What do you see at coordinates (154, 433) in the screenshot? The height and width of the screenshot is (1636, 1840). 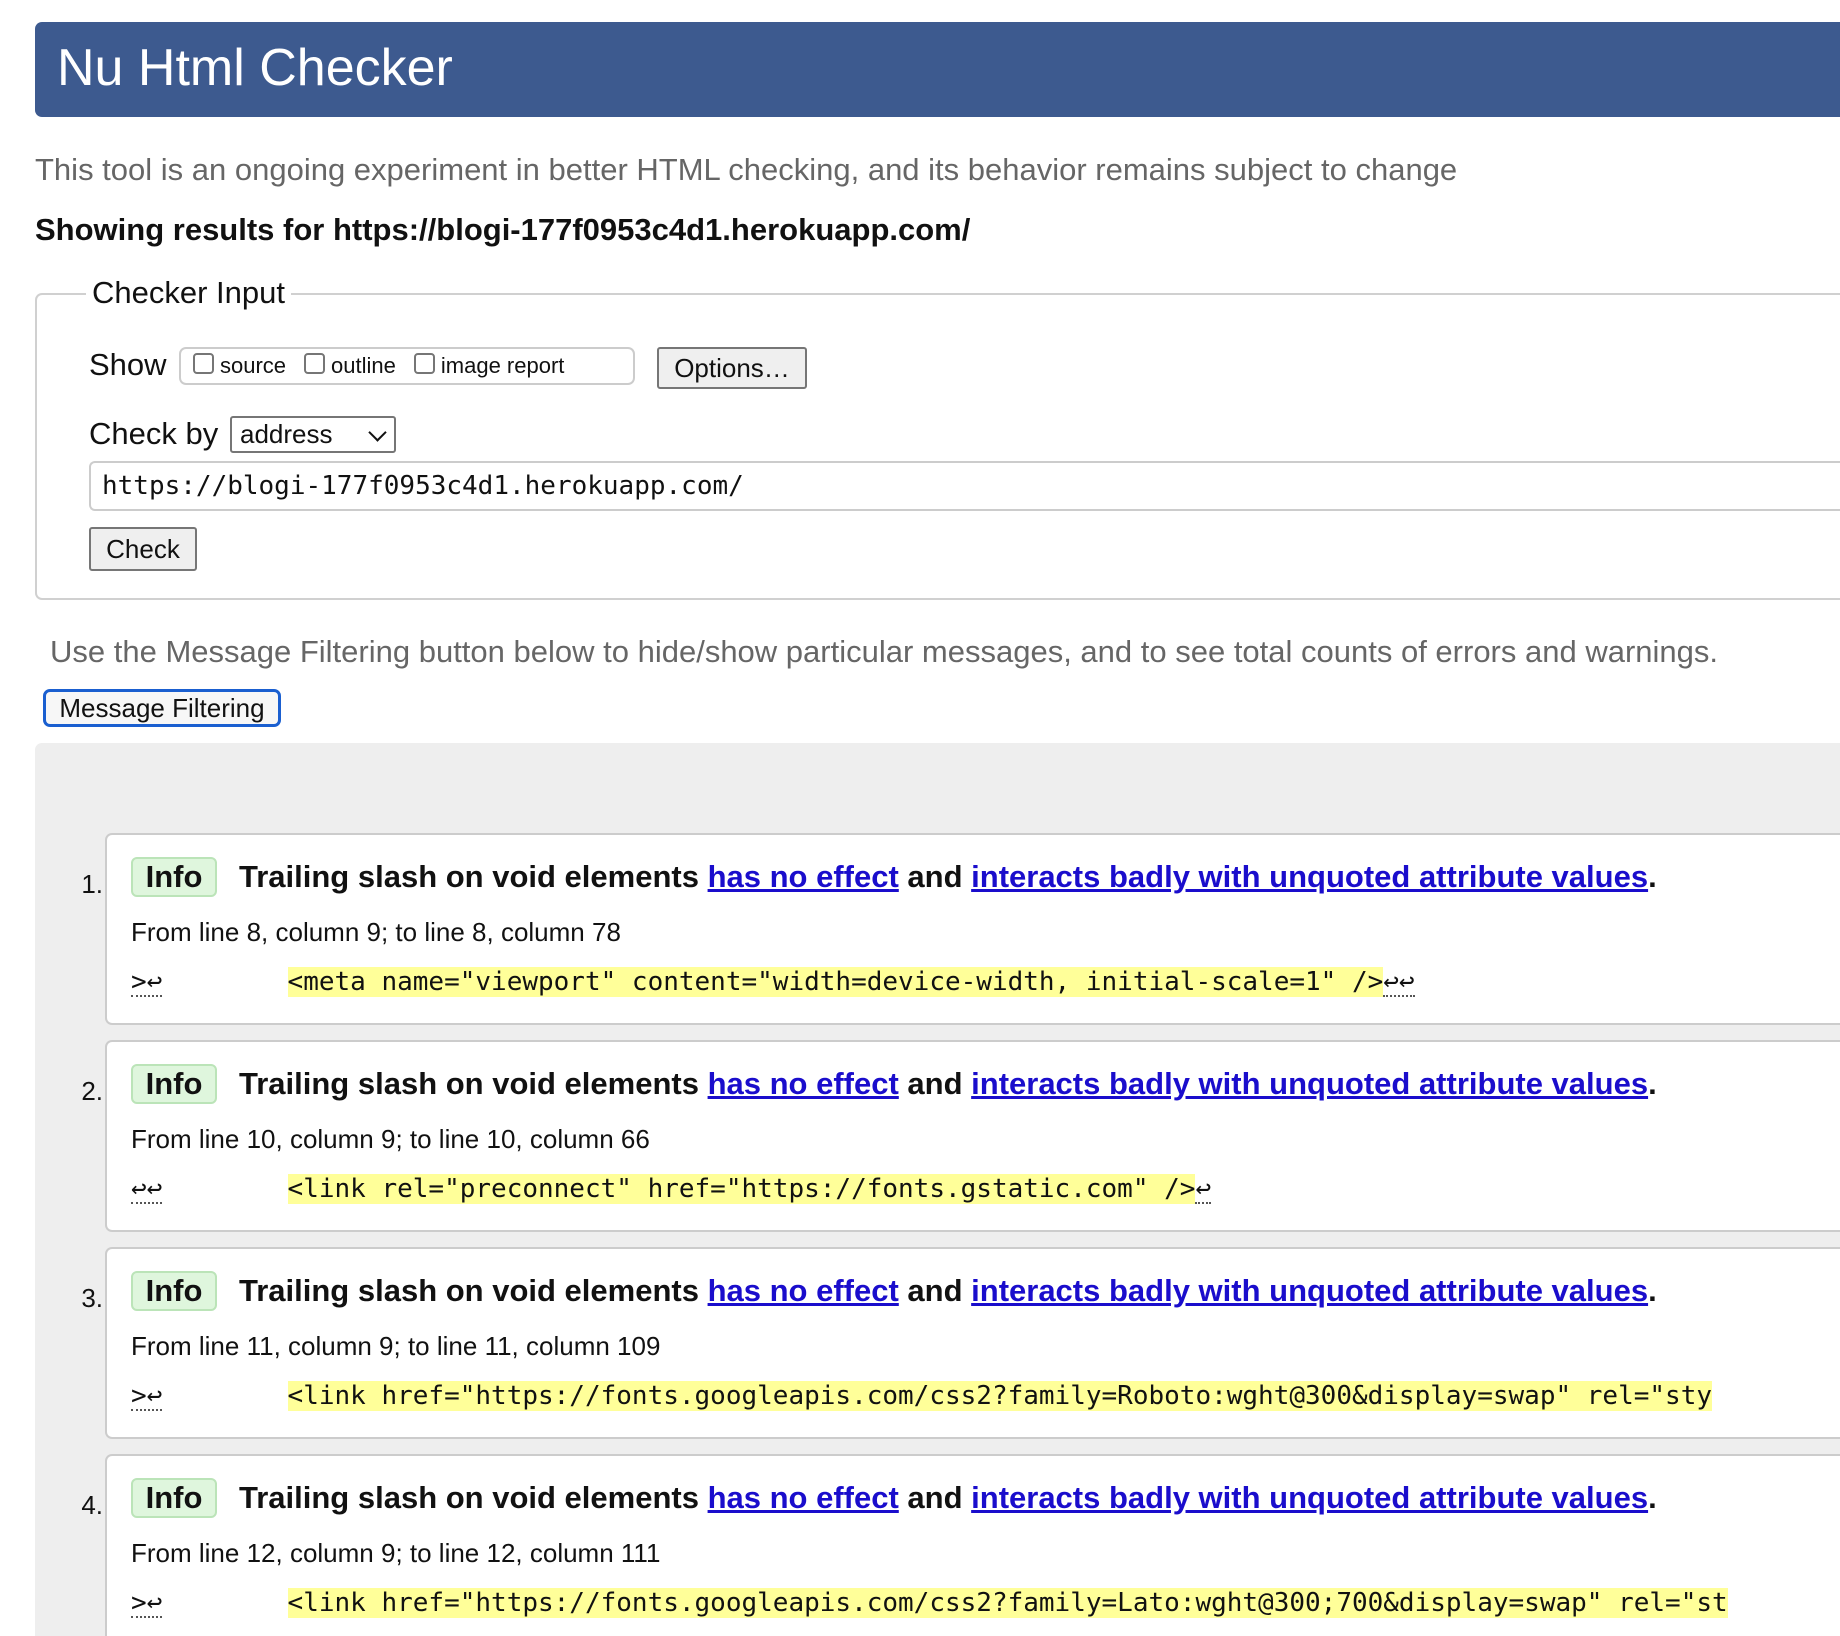 I see `check-by-label: Check by` at bounding box center [154, 433].